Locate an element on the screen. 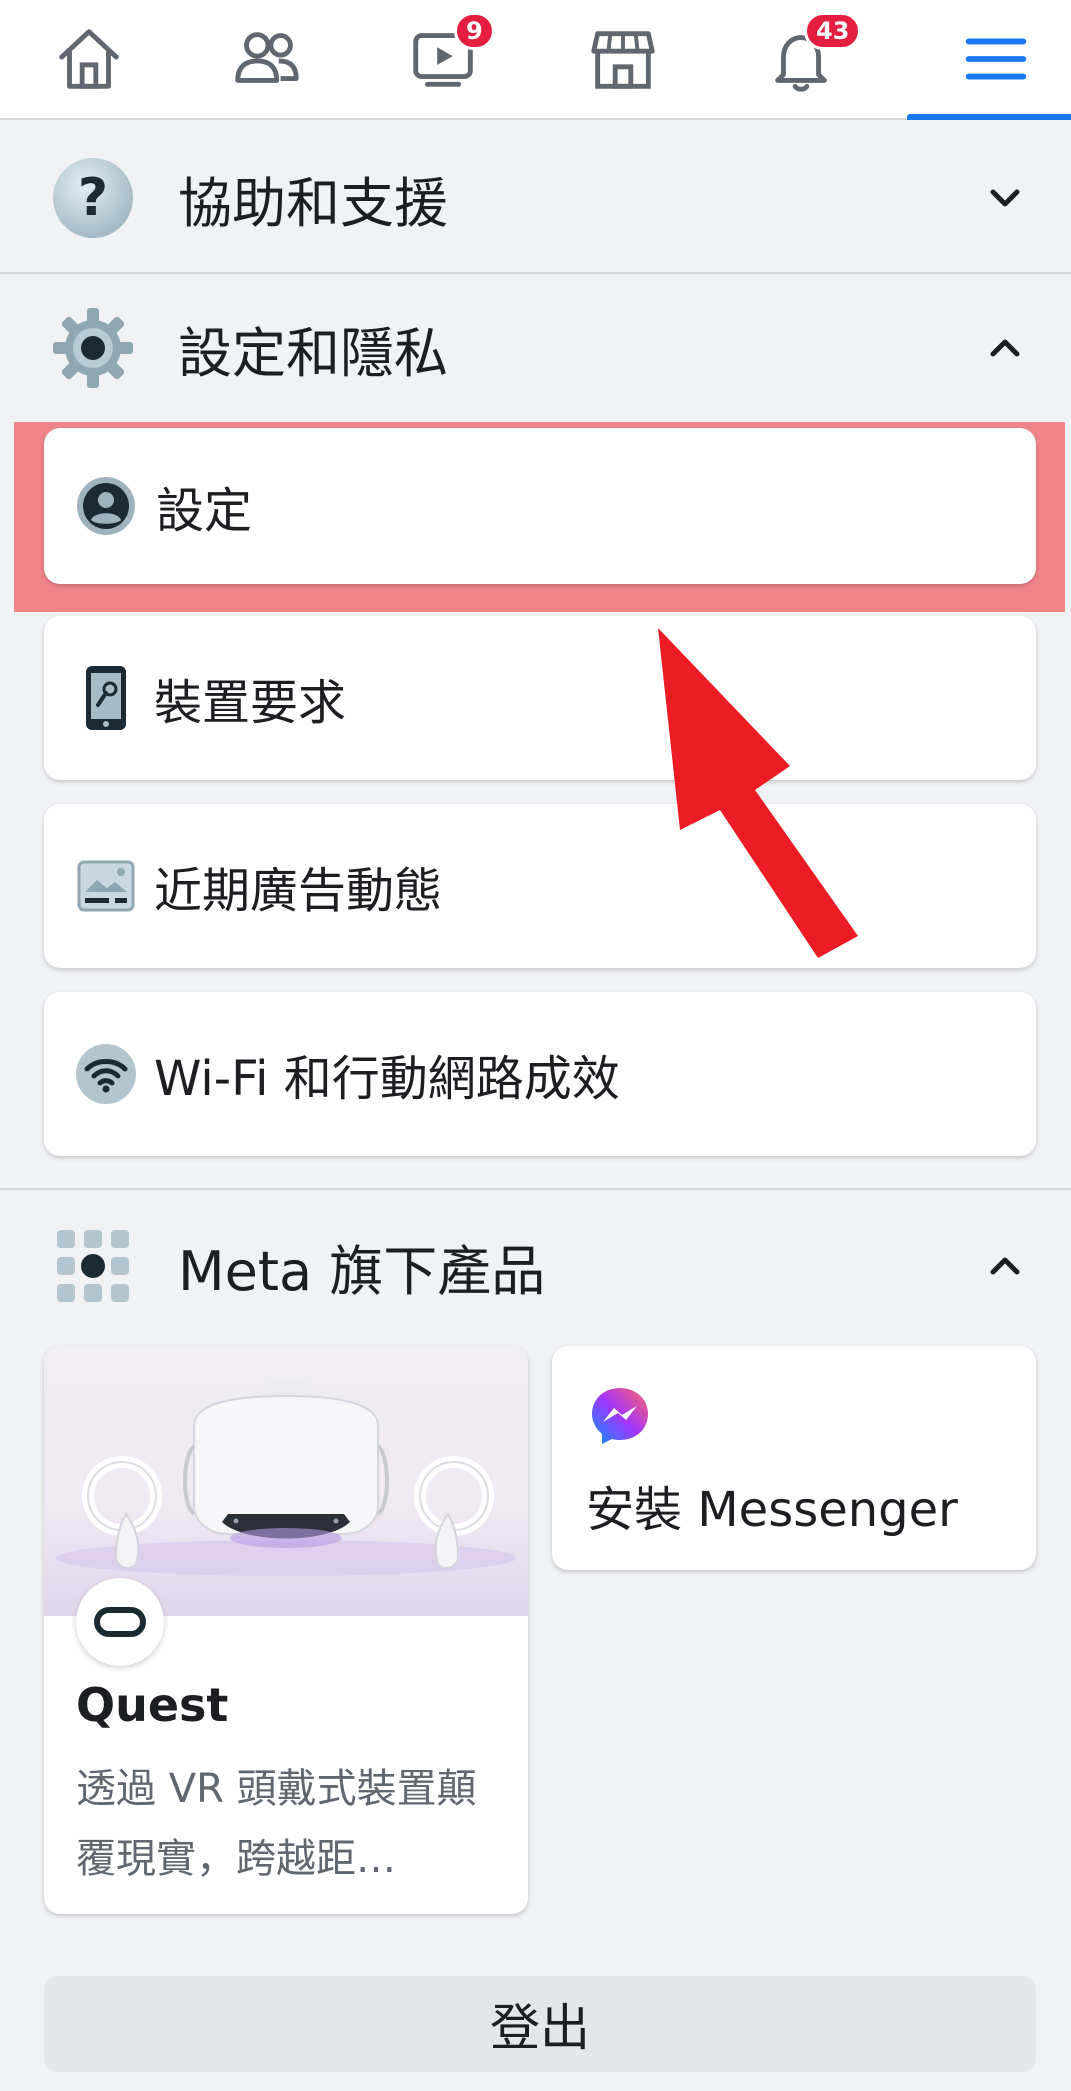  phone-key-icon is located at coordinates (106, 698).